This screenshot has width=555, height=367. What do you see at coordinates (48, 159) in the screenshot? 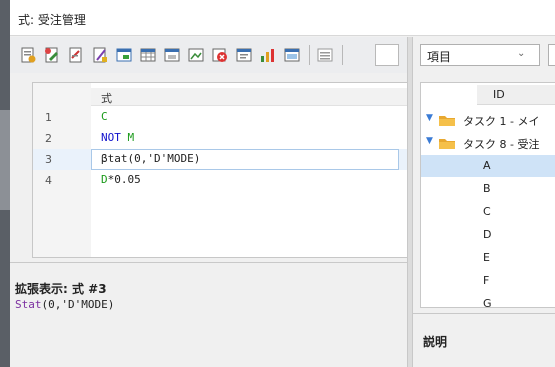
I see `line-number: 3` at bounding box center [48, 159].